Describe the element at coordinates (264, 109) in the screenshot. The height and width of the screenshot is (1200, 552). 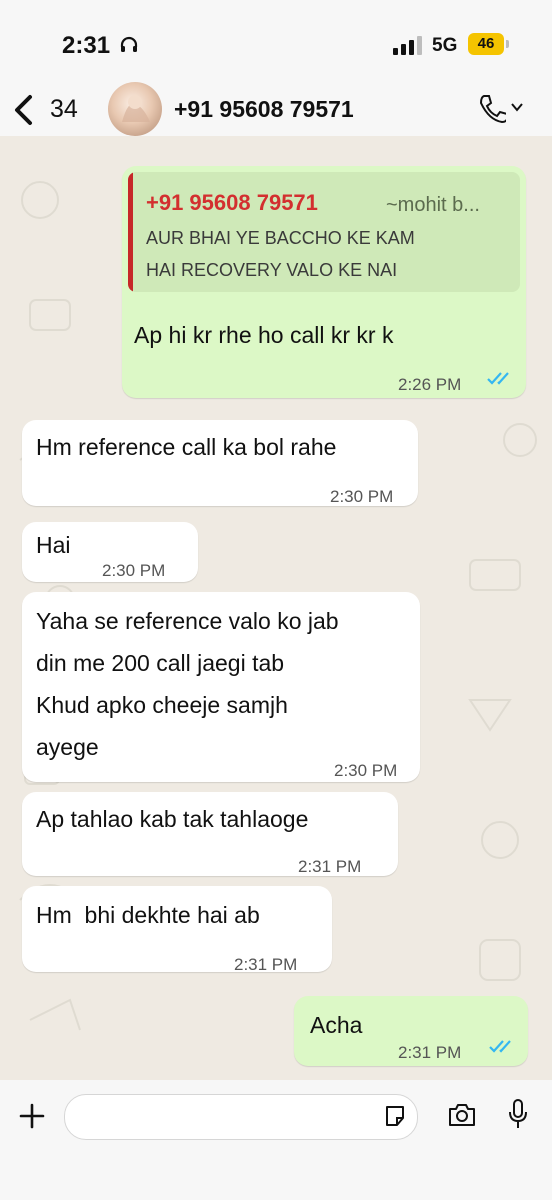
I see `contact-name: +91 95608 79571` at that location.